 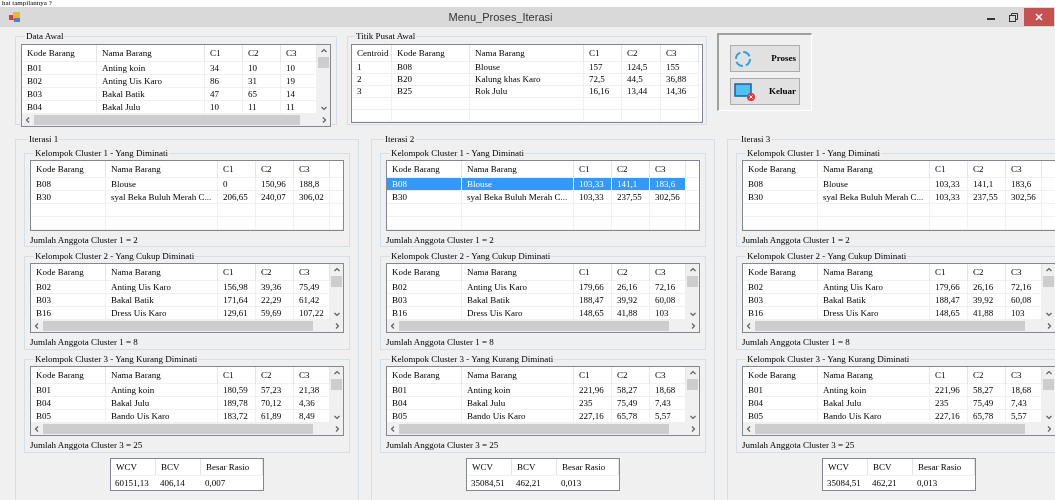 I want to click on table-cell: 150,96, so click(x=275, y=184).